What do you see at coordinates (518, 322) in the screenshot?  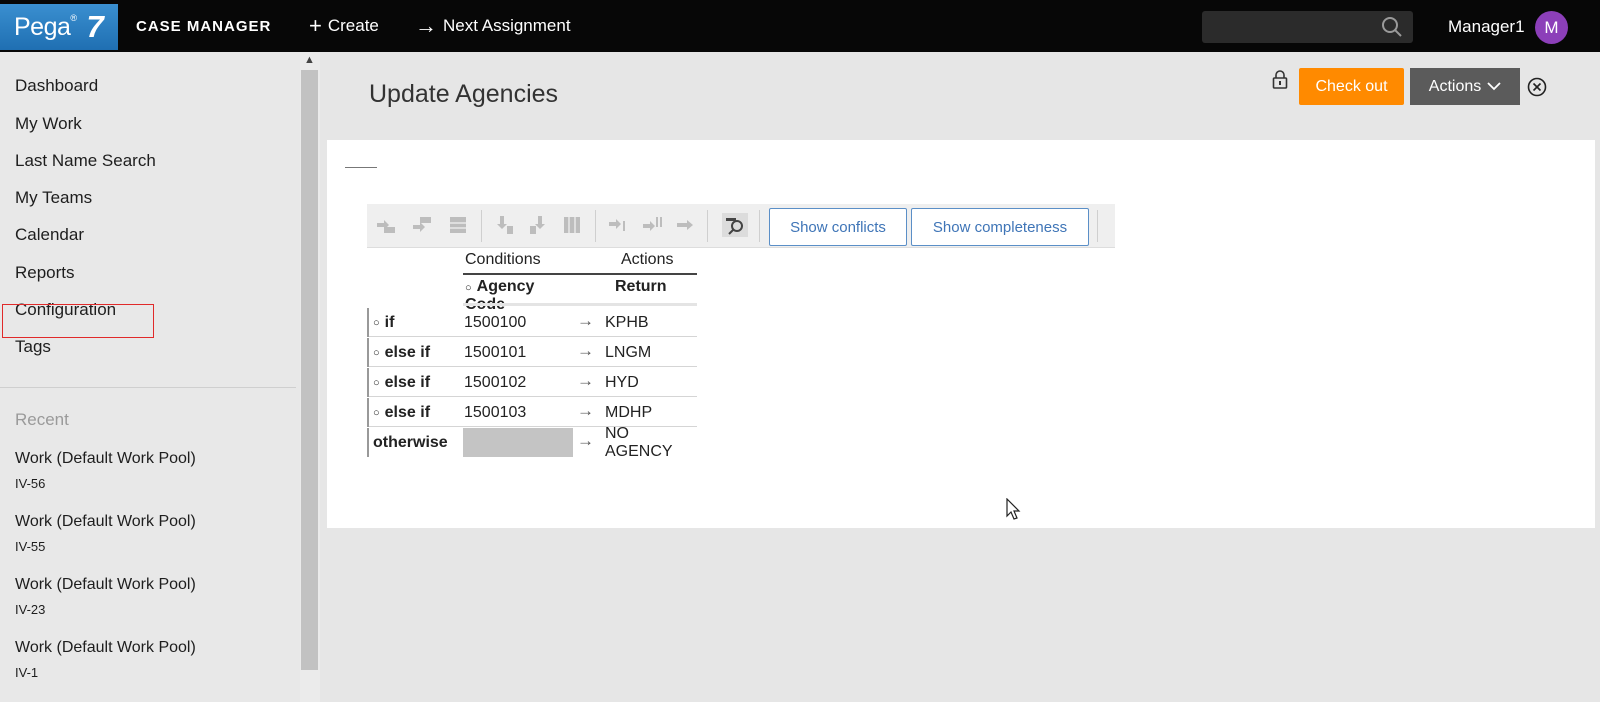 I see `agency-code-cell: 1500100` at bounding box center [518, 322].